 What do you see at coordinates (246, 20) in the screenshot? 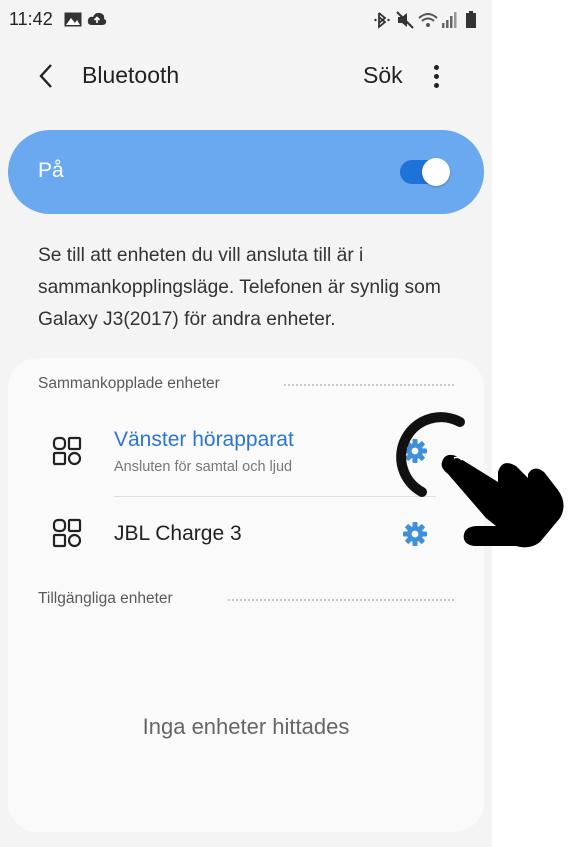
I see `status-bar: 11:42` at bounding box center [246, 20].